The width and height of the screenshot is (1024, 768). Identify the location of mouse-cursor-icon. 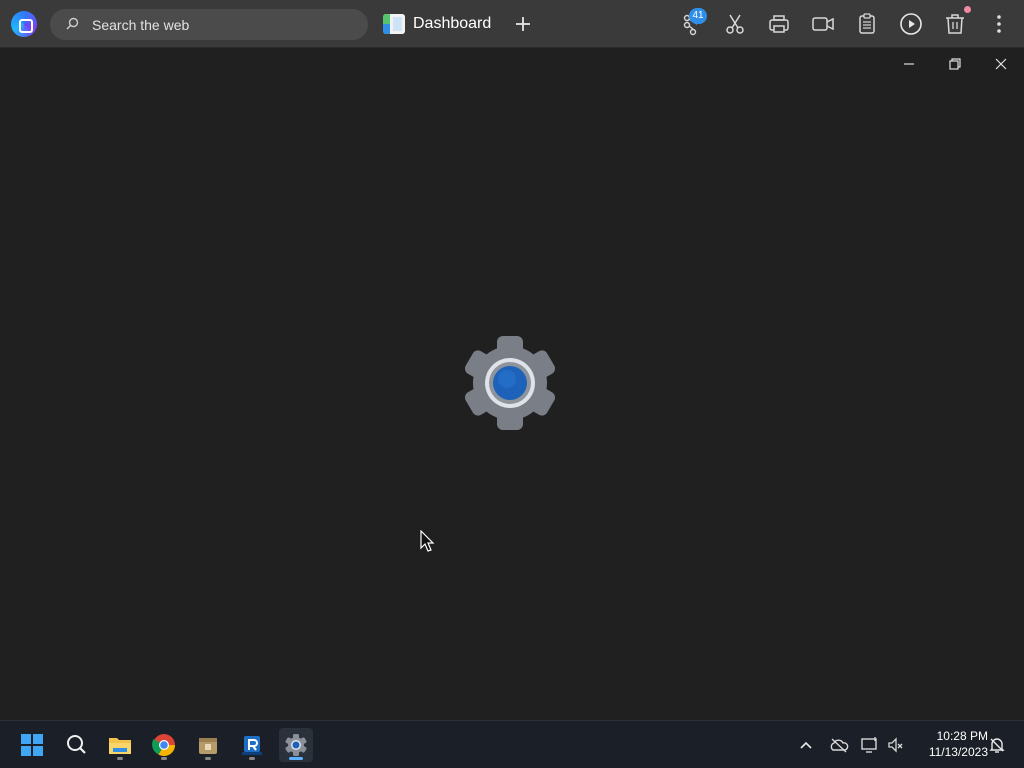
(427, 541).